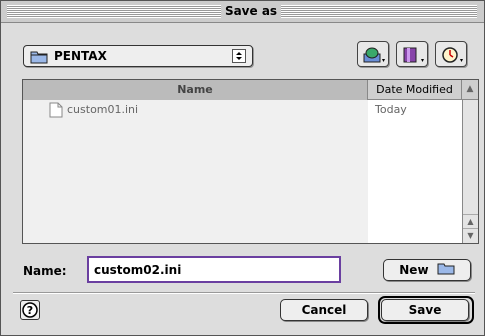 This screenshot has height=336, width=485. I want to click on favorites-icon, so click(413, 55).